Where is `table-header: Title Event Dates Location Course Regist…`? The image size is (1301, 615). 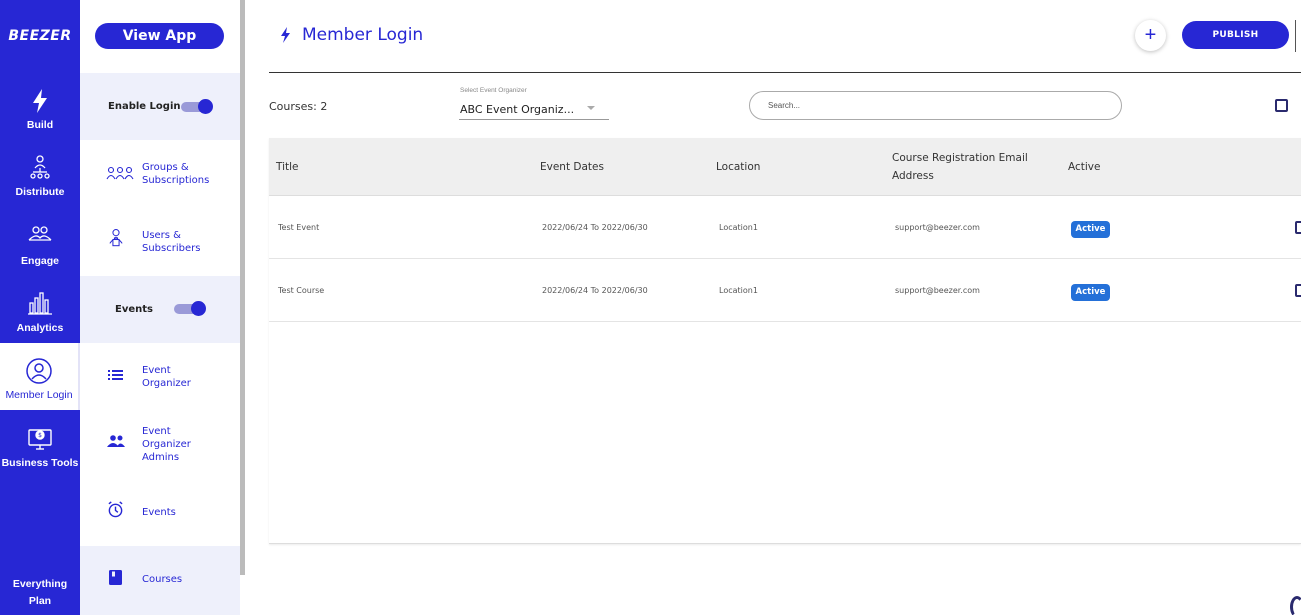
table-header: Title Event Dates Location Course Regist… is located at coordinates (785, 167).